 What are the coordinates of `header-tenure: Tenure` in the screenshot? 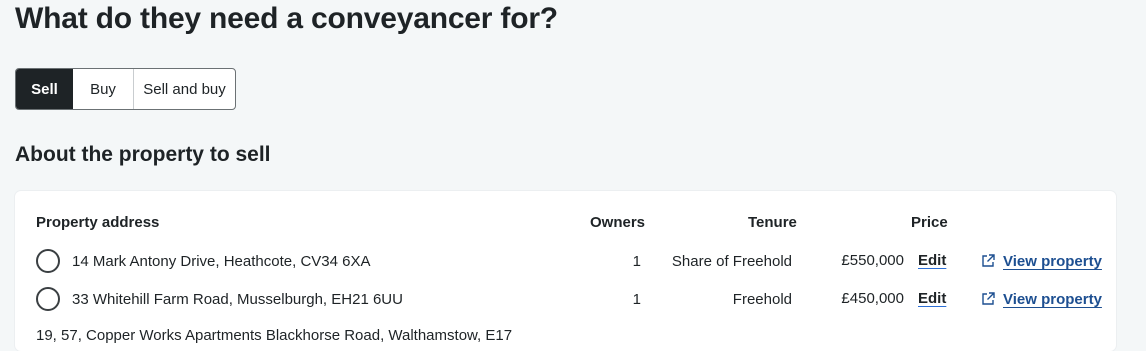 It's located at (772, 222).